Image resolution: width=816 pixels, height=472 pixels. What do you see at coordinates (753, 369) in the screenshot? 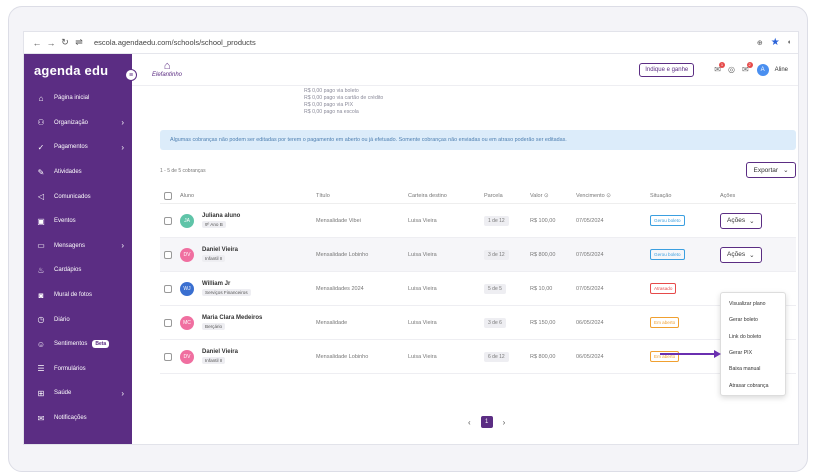
I see `dropdown-item-4: Baixa manual` at bounding box center [753, 369].